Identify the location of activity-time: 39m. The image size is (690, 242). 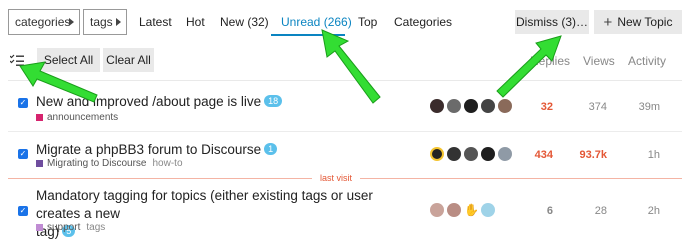
(640, 107).